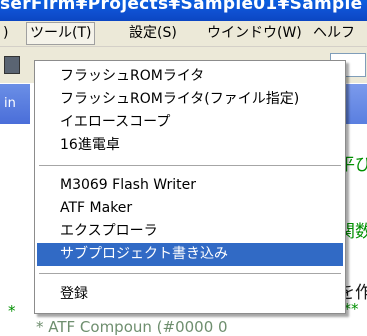  What do you see at coordinates (334, 33) in the screenshot?
I see `menu-help: ヘルフ` at bounding box center [334, 33].